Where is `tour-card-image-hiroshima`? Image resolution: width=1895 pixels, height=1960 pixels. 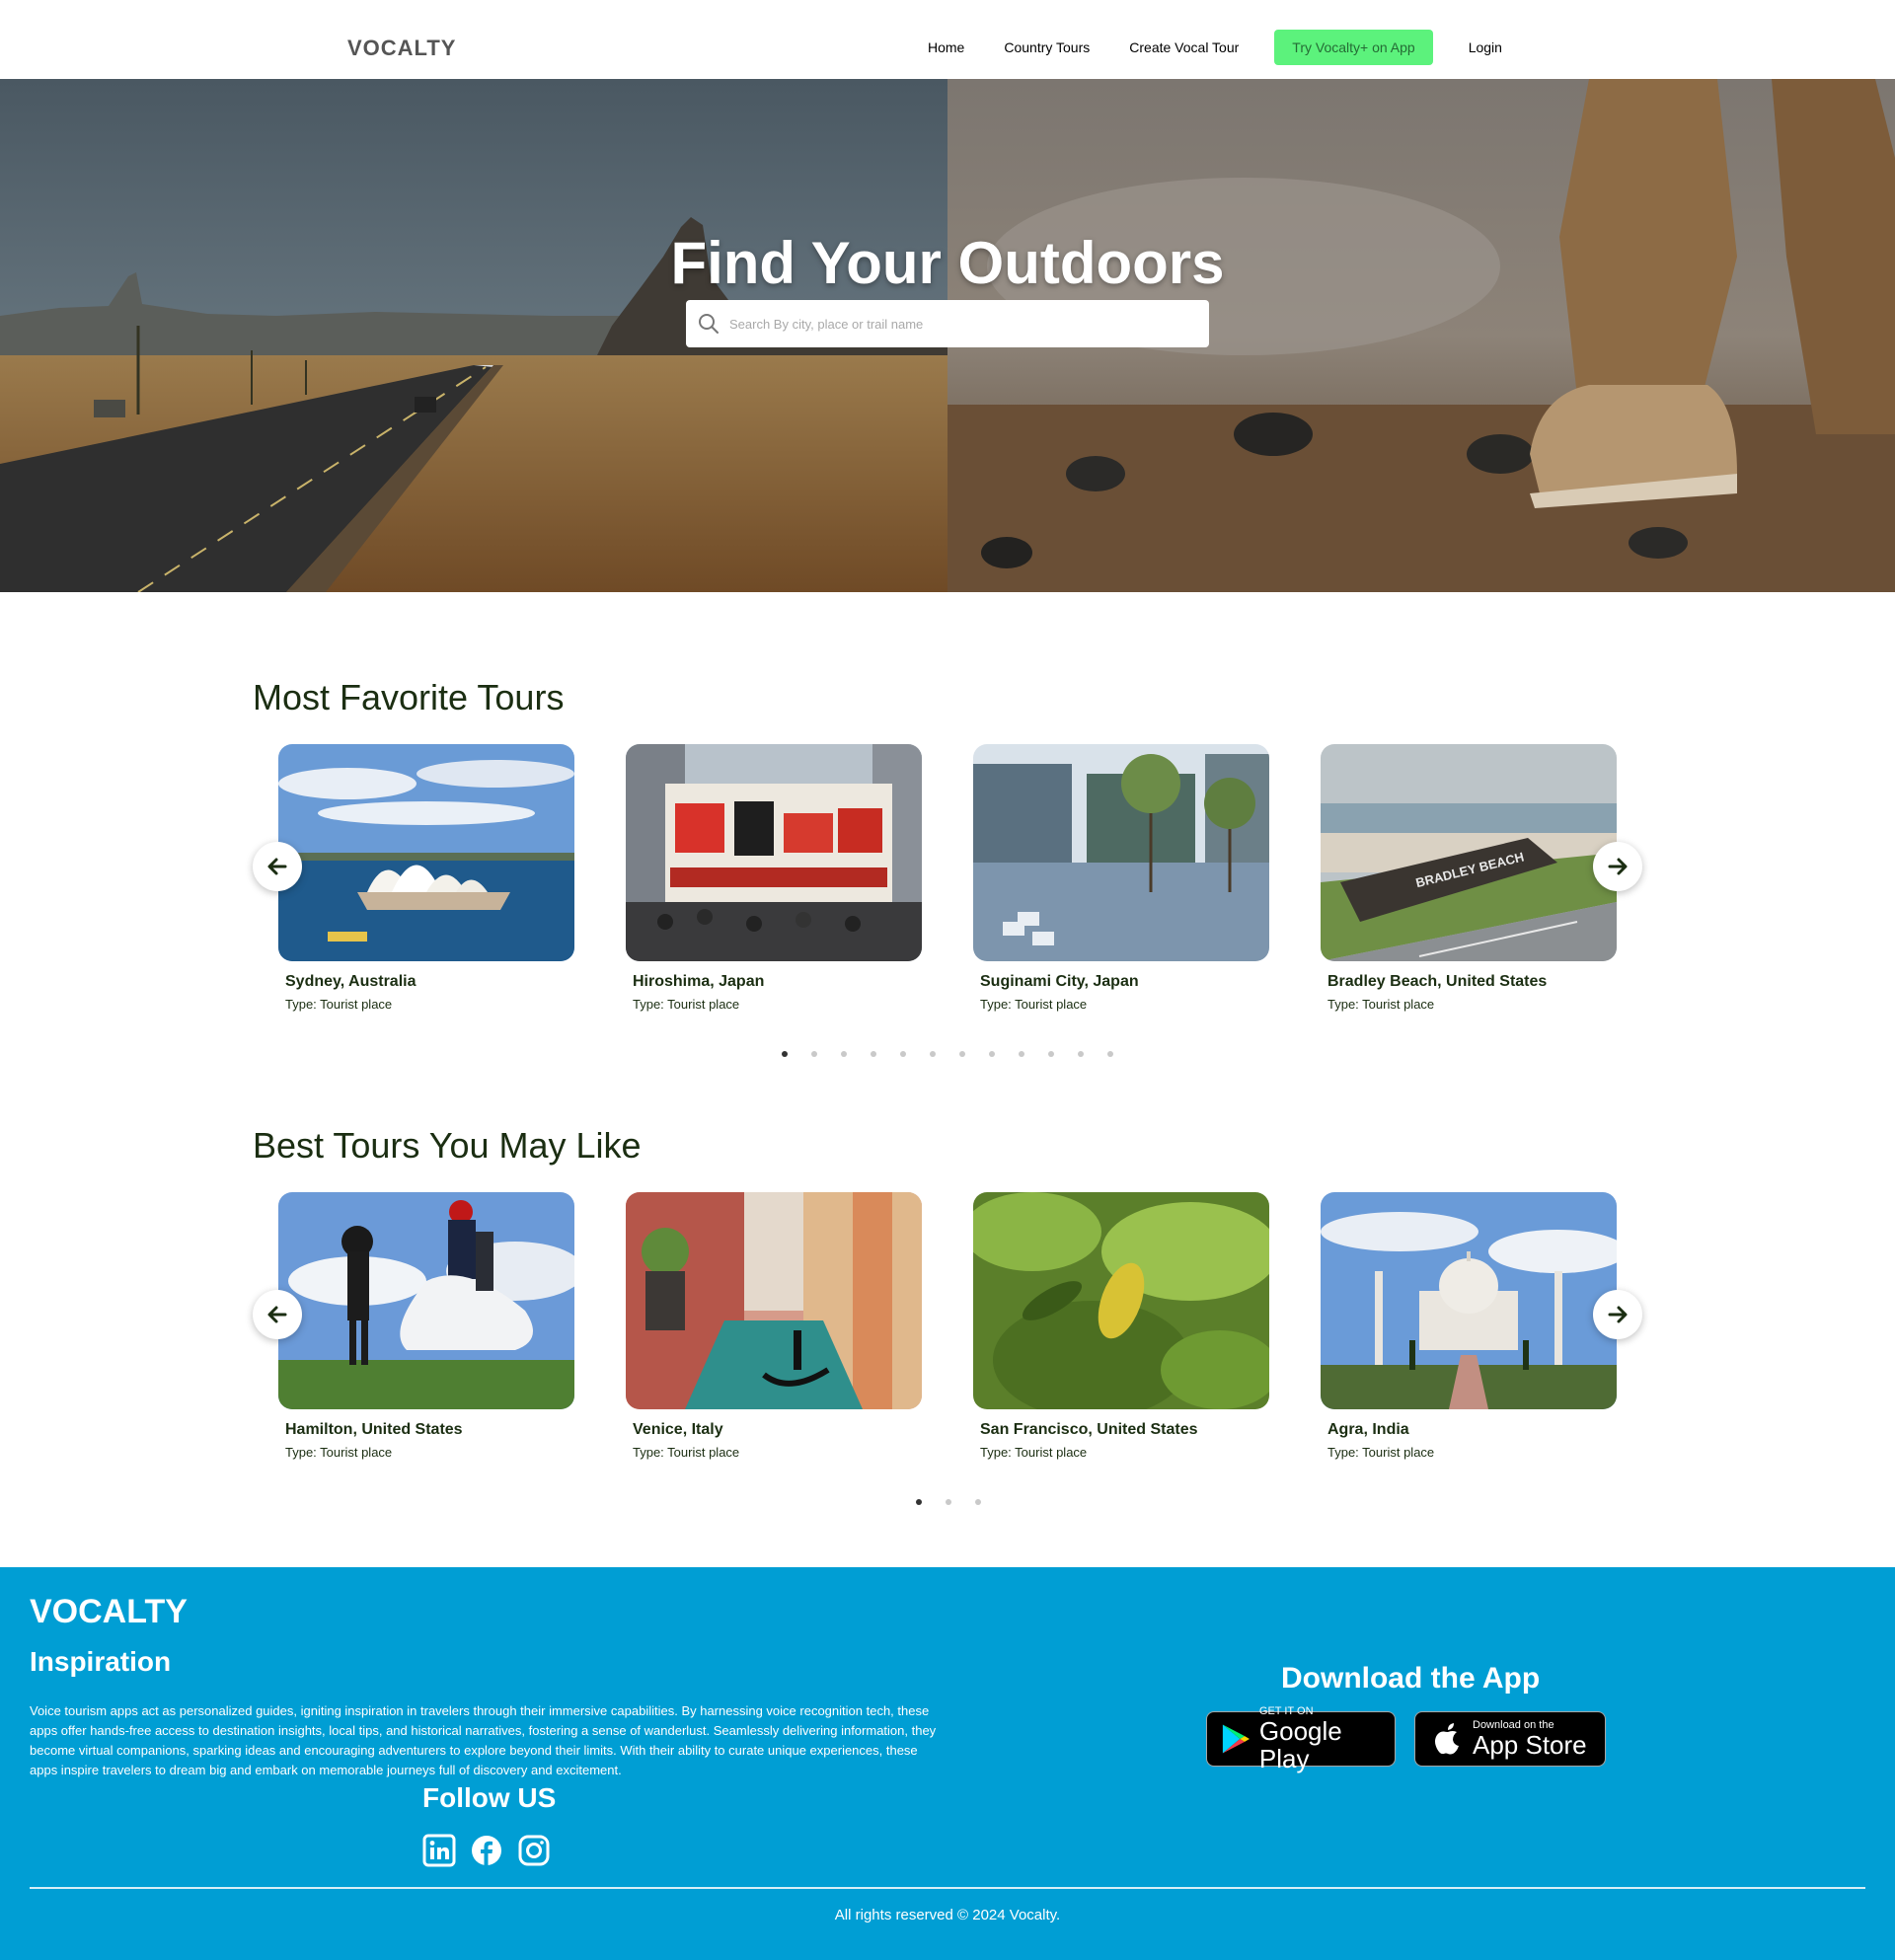 tour-card-image-hiroshima is located at coordinates (774, 852).